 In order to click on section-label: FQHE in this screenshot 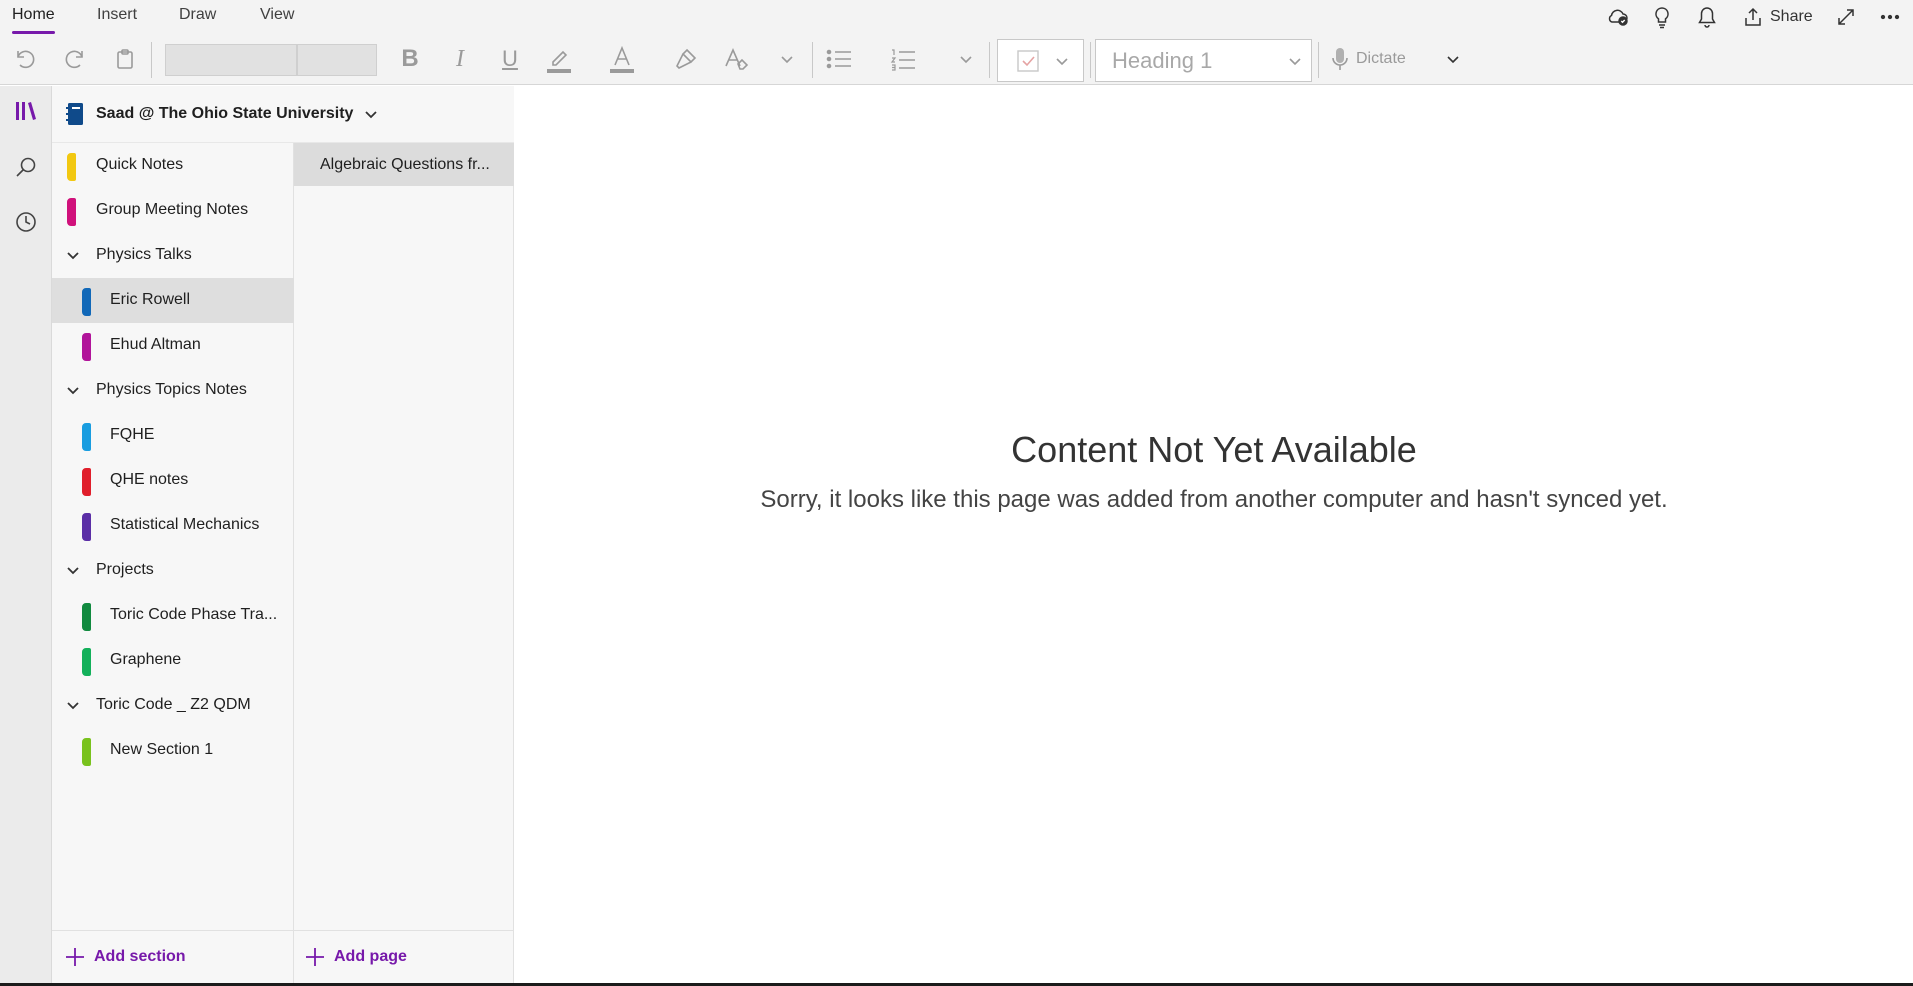, I will do `click(132, 434)`.